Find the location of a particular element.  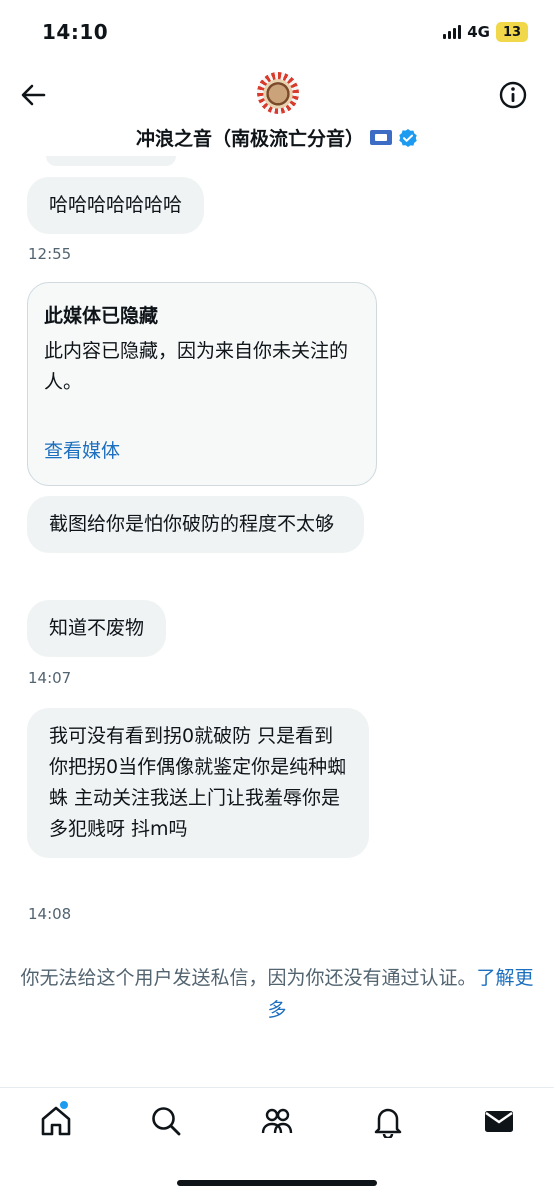

network-type: 4G is located at coordinates (478, 32).